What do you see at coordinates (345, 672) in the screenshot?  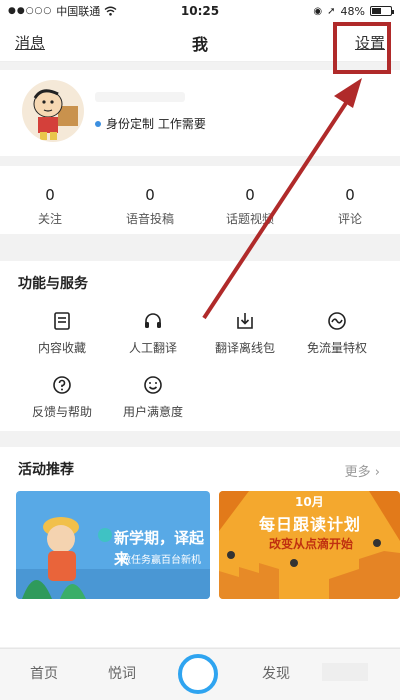 I see `tab-placeholder` at bounding box center [345, 672].